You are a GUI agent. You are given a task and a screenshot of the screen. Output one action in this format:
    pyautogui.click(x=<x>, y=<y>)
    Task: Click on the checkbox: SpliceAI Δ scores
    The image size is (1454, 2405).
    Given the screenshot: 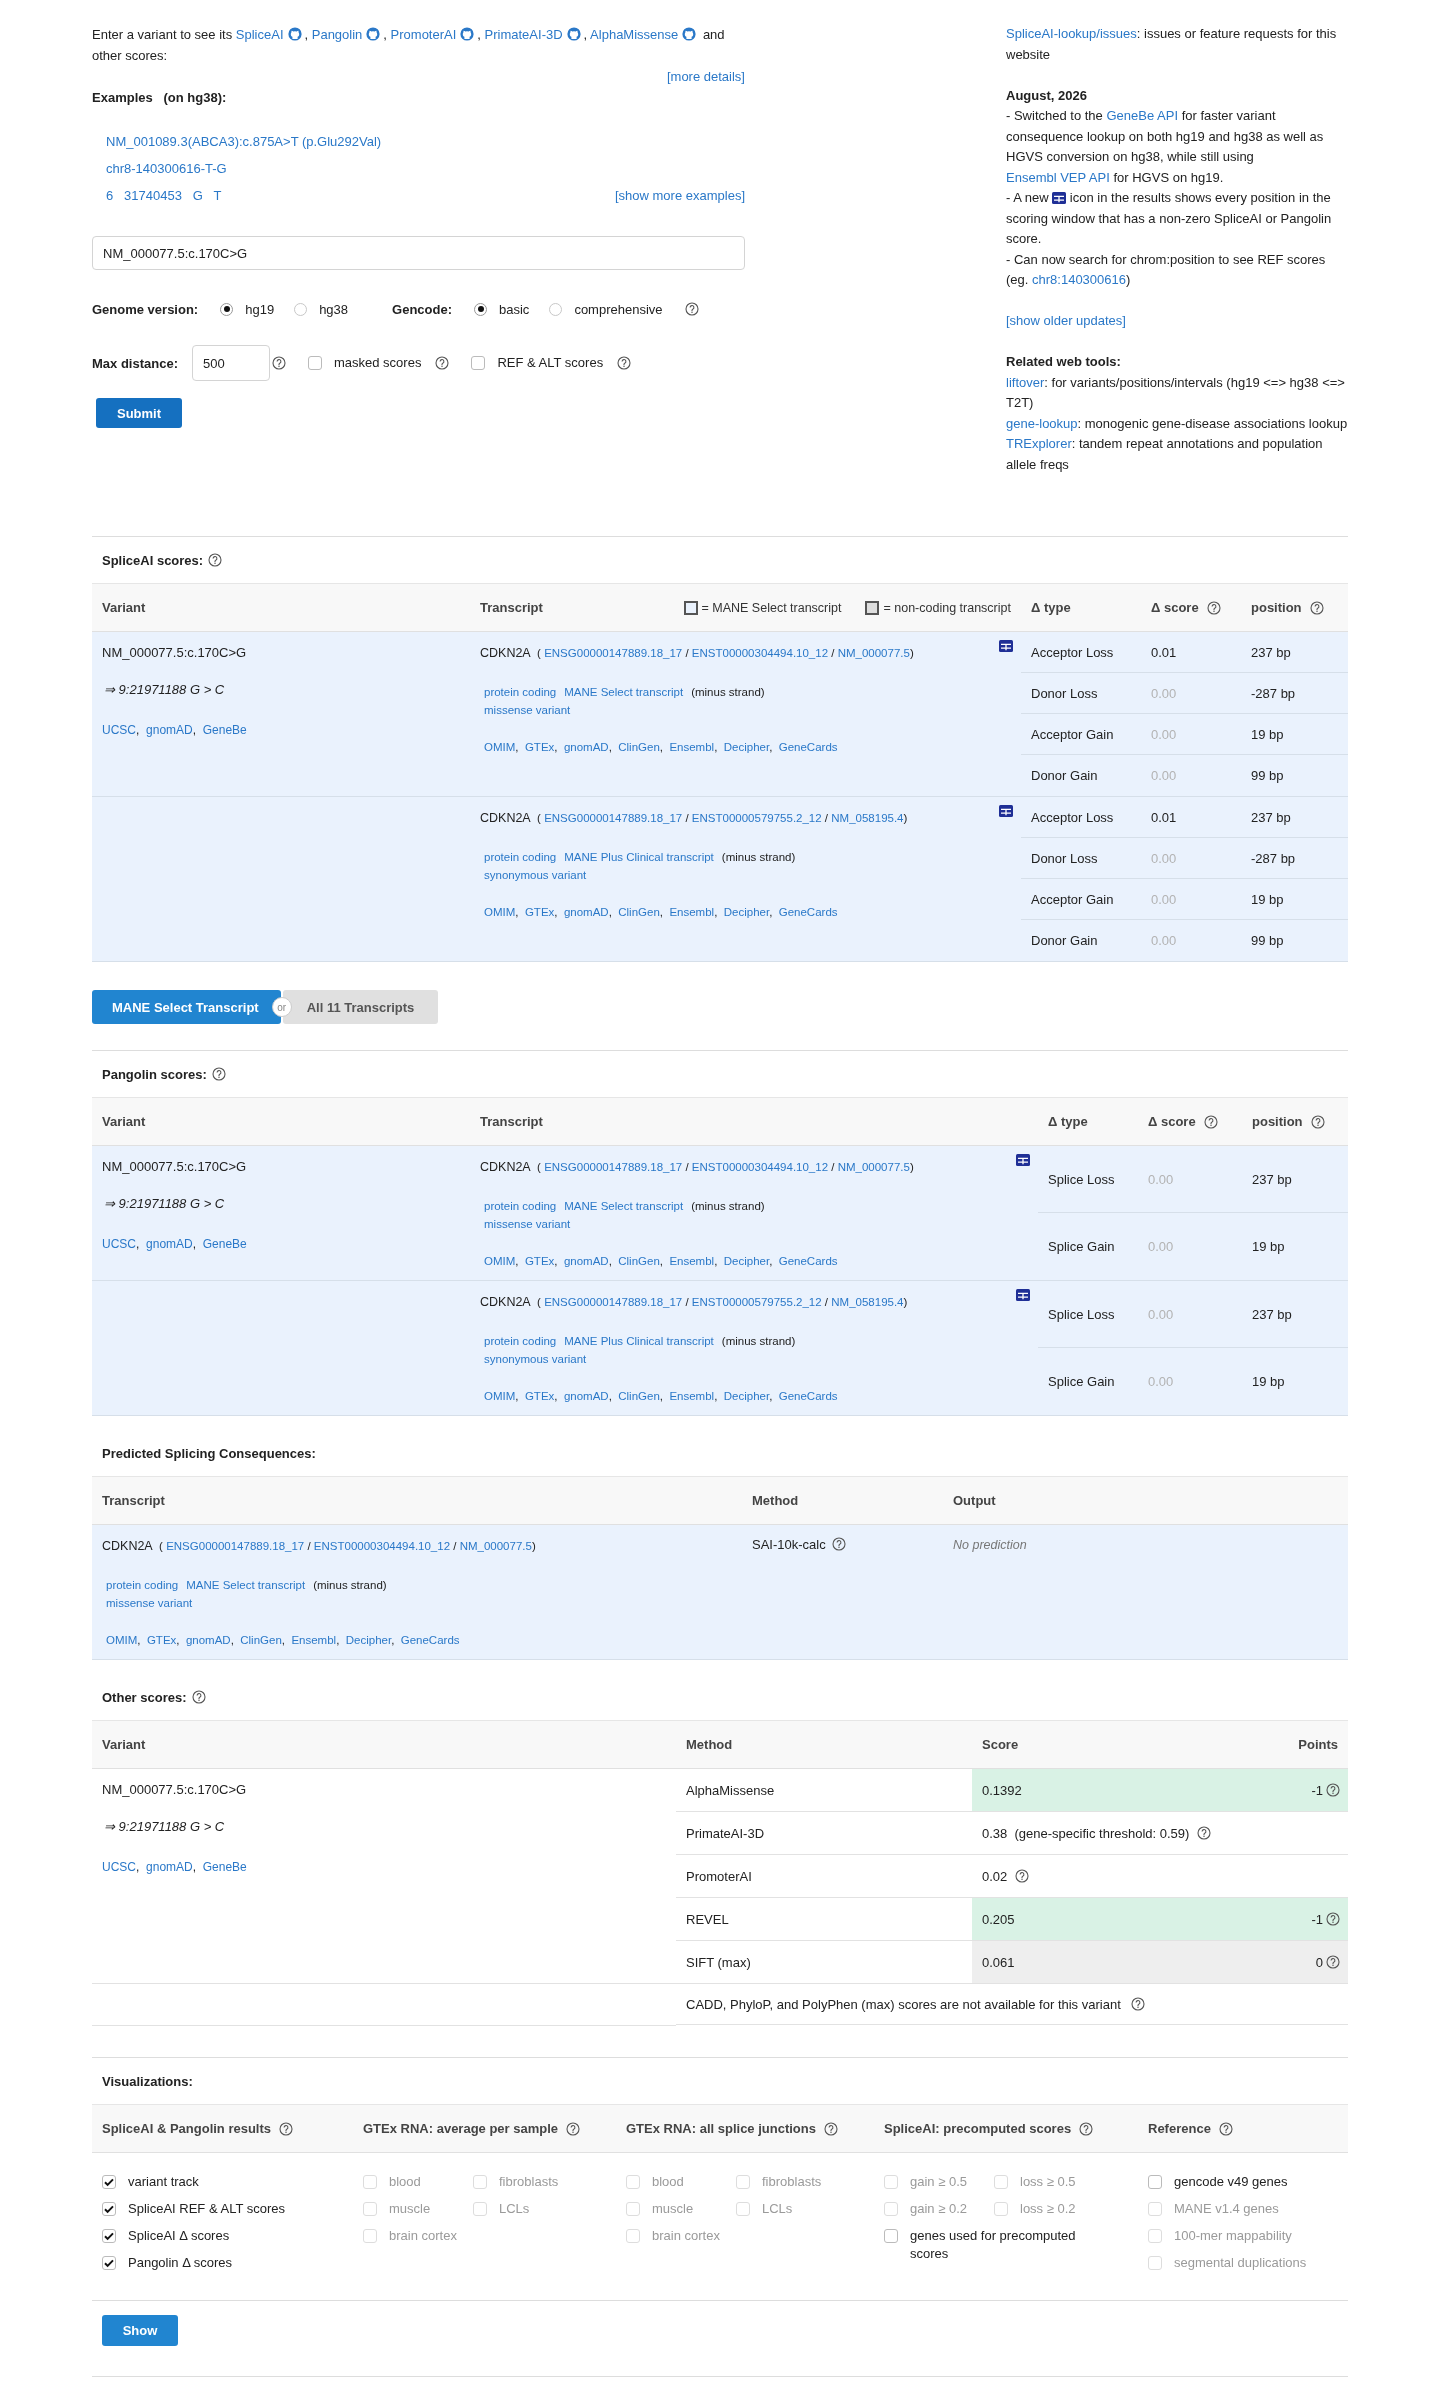 What is the action you would take?
    pyautogui.click(x=166, y=2240)
    